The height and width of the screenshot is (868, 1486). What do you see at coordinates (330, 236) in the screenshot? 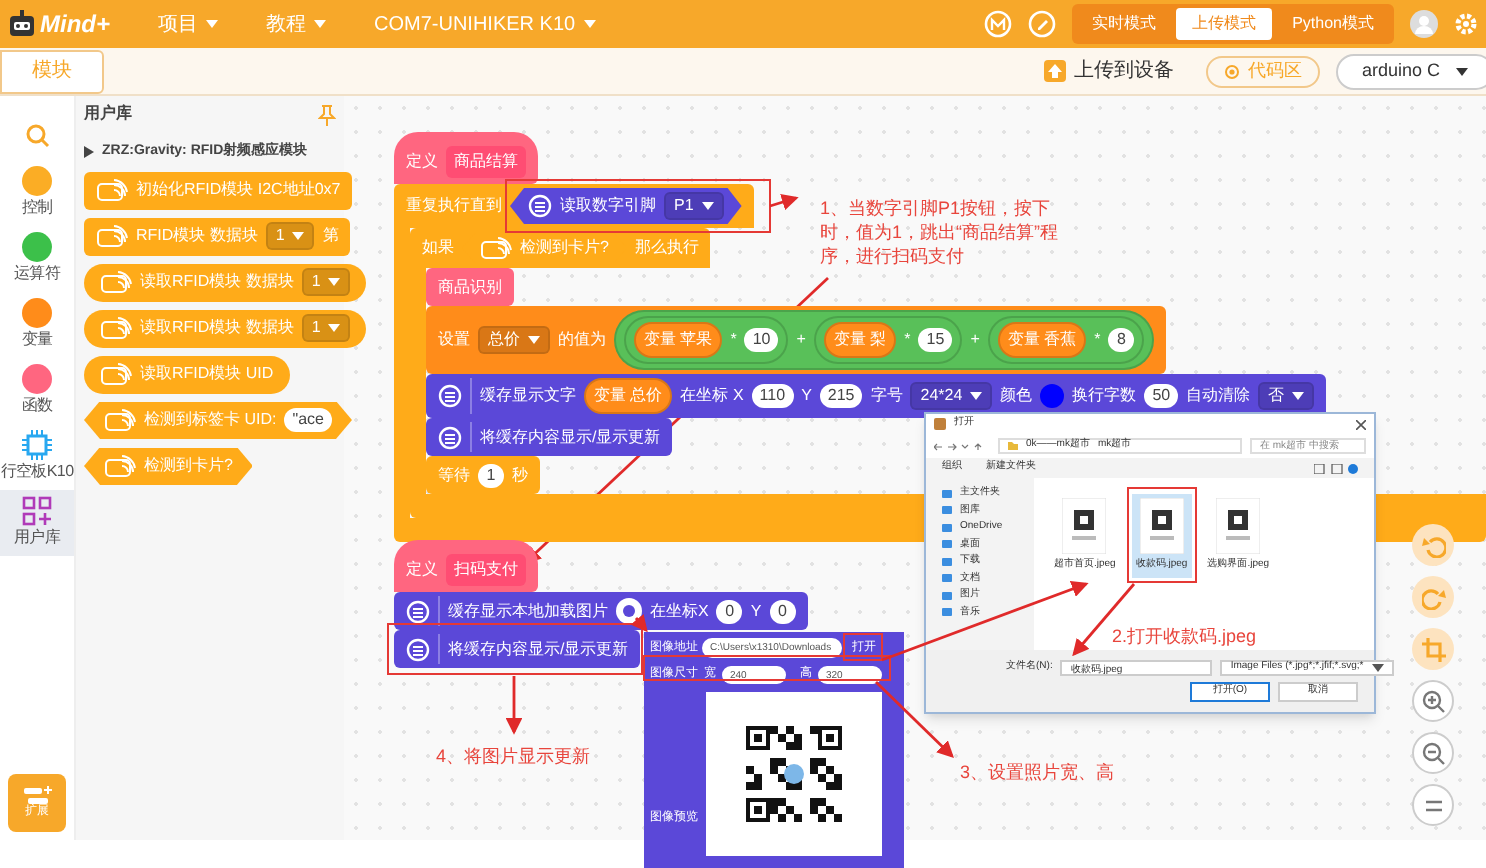
I see `block-label: 第` at bounding box center [330, 236].